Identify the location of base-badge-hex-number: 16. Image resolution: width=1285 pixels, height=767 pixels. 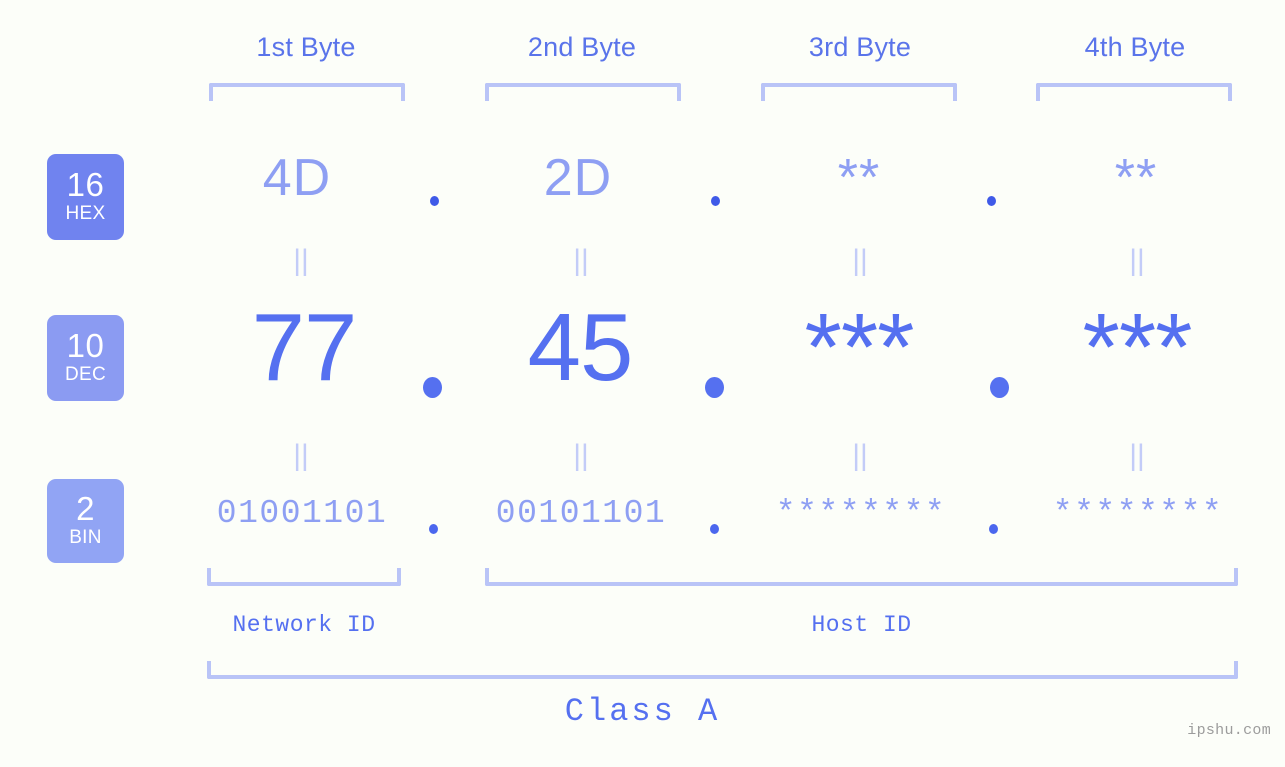
(85, 184).